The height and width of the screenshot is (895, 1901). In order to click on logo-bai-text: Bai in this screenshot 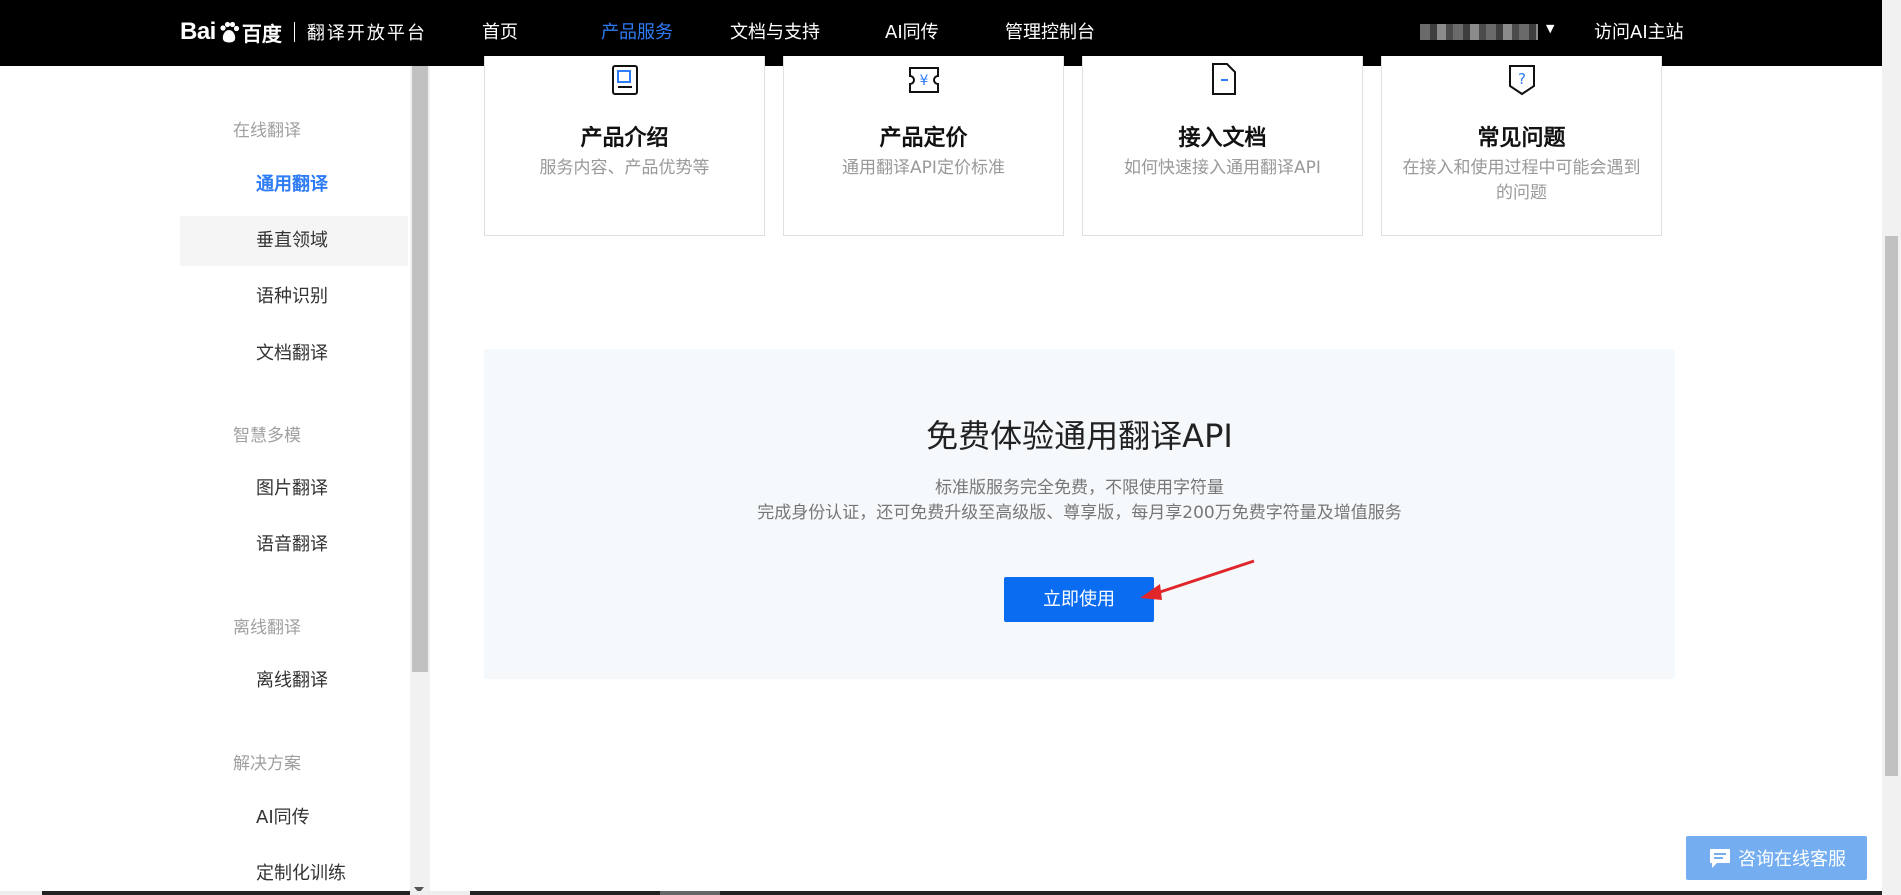, I will do `click(198, 31)`.